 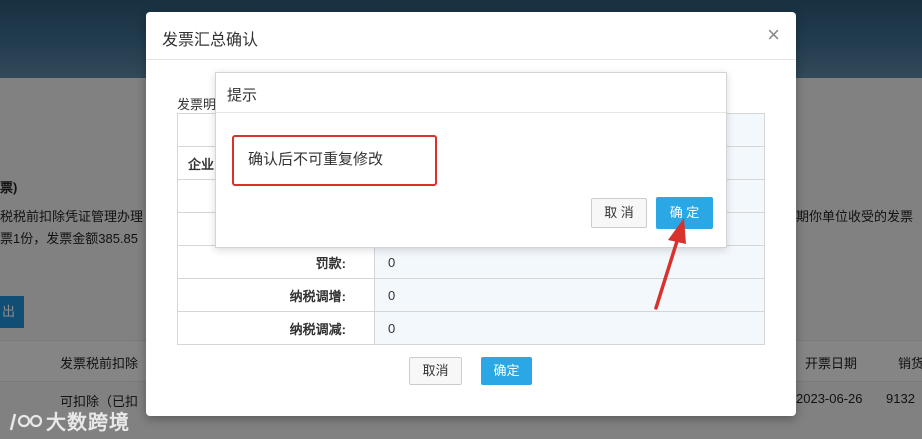 What do you see at coordinates (619, 213) in the screenshot?
I see `prompt-cancel-button: 取 消` at bounding box center [619, 213].